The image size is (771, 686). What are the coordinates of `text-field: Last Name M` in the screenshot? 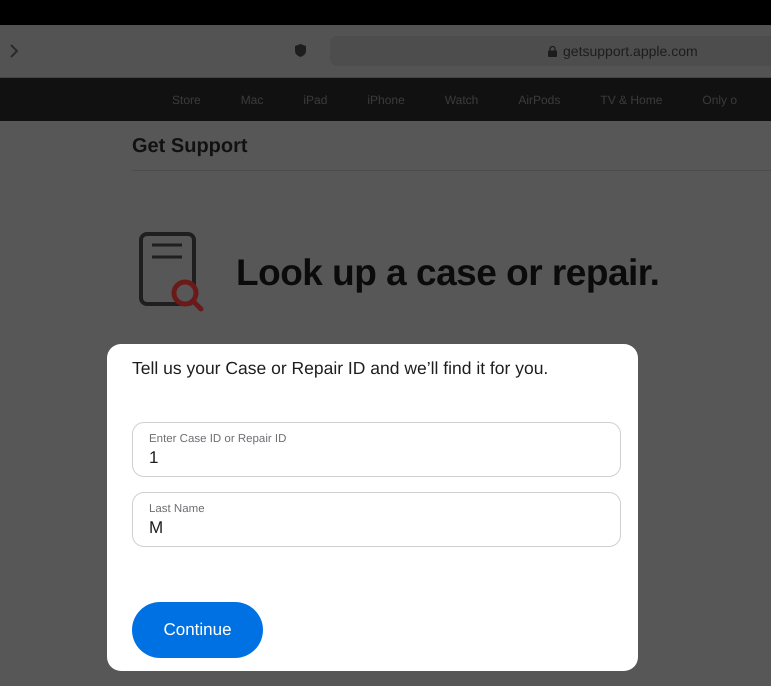 It's located at (376, 519).